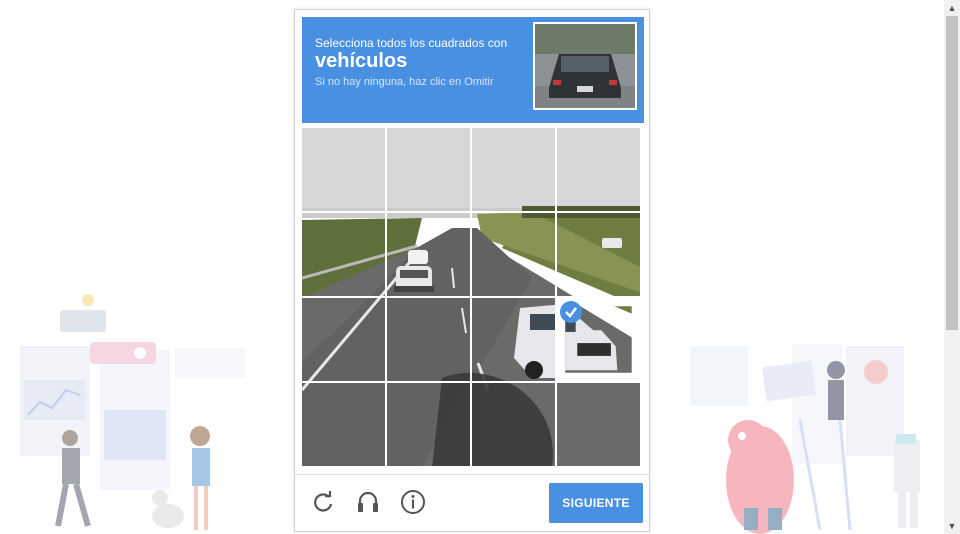  What do you see at coordinates (404, 82) in the screenshot?
I see `instruction-hint: Si no hay ninguna, haz clic en Omitir` at bounding box center [404, 82].